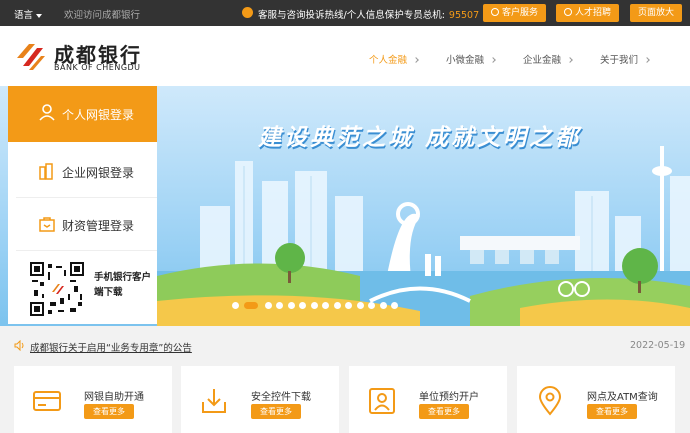 The image size is (690, 433). I want to click on speaker-icon, so click(19, 345).